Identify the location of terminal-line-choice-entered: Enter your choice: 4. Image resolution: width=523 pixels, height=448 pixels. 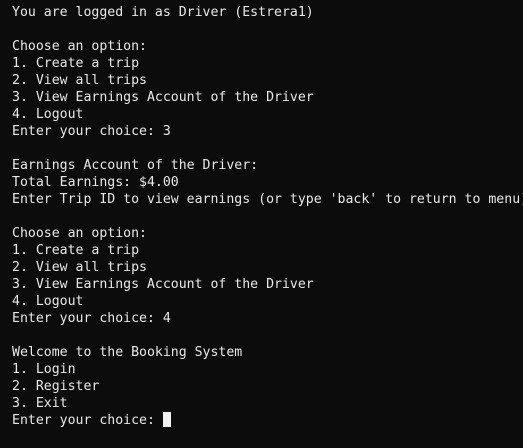
(91, 318).